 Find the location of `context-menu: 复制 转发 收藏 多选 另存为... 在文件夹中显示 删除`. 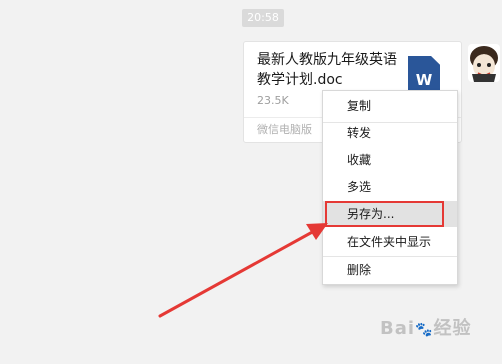

context-menu: 复制 转发 收藏 多选 另存为... 在文件夹中显示 删除 is located at coordinates (390, 187).